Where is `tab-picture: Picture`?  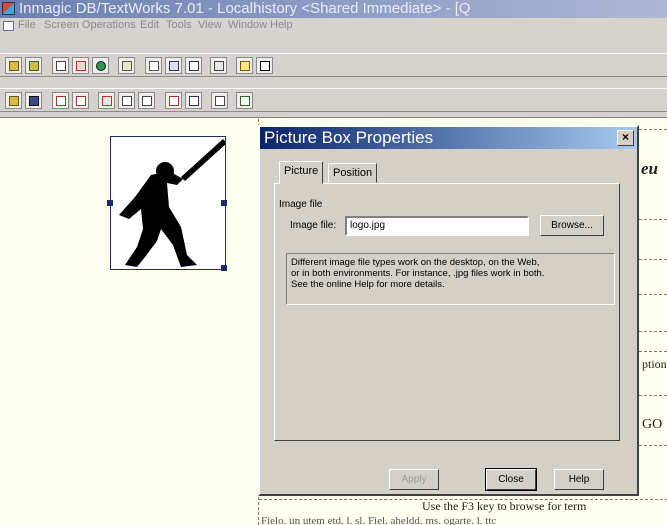 tab-picture: Picture is located at coordinates (301, 172).